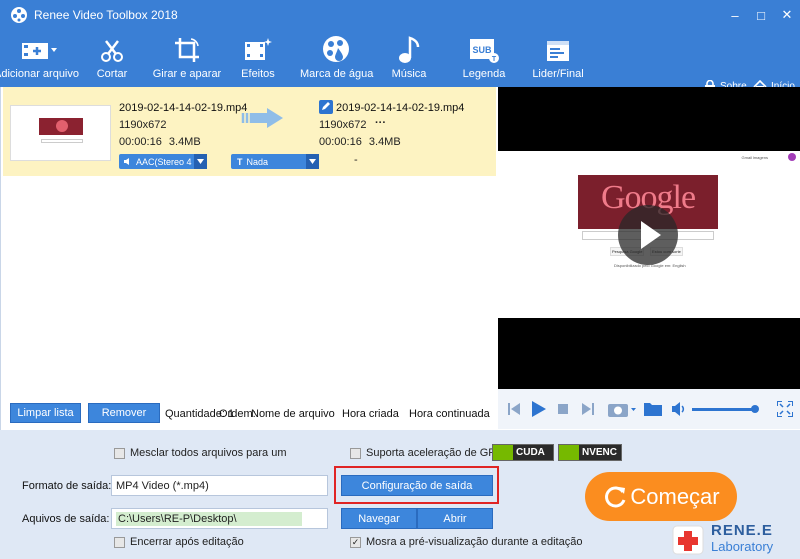 The height and width of the screenshot is (559, 800). What do you see at coordinates (653, 408) in the screenshot?
I see `folder-icon` at bounding box center [653, 408].